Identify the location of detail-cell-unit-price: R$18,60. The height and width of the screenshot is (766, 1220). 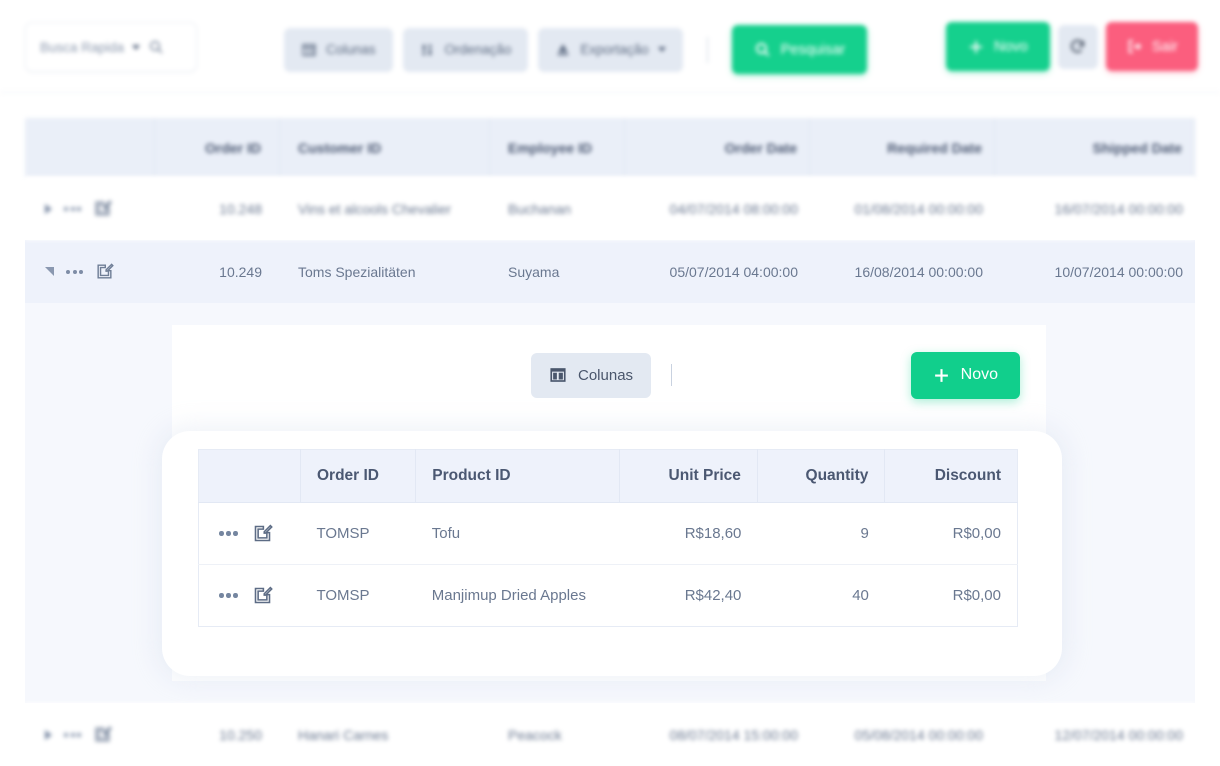
(688, 533).